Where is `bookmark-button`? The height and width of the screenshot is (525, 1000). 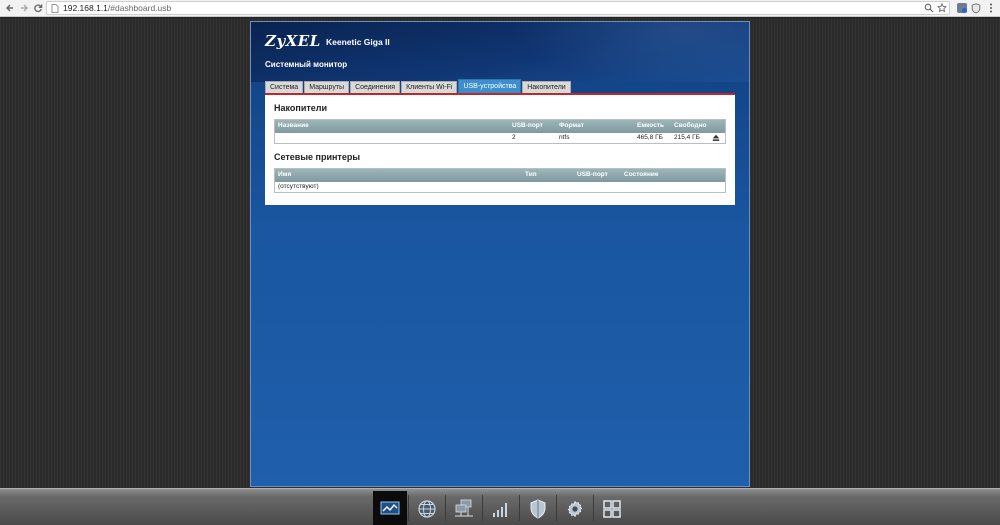 bookmark-button is located at coordinates (942, 8).